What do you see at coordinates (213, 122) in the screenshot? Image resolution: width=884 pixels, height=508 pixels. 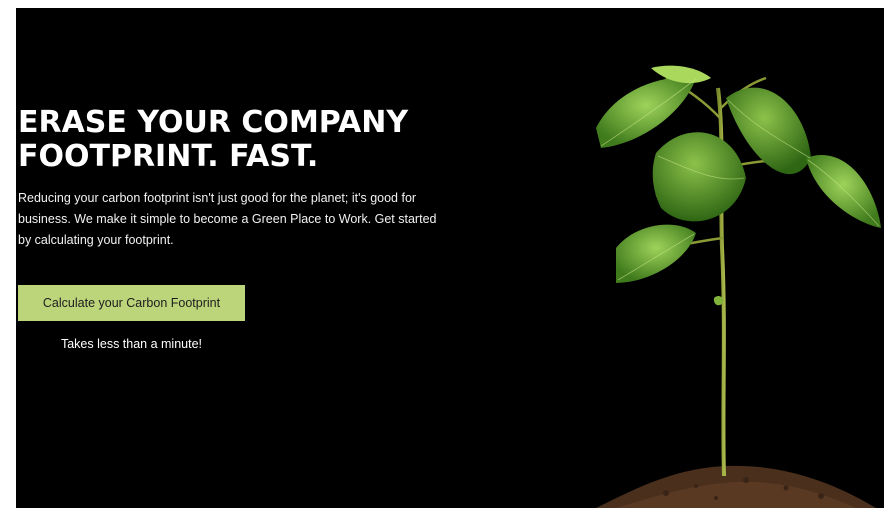 I see `hero-title-line-1: ERASE YOUR COMPANY` at bounding box center [213, 122].